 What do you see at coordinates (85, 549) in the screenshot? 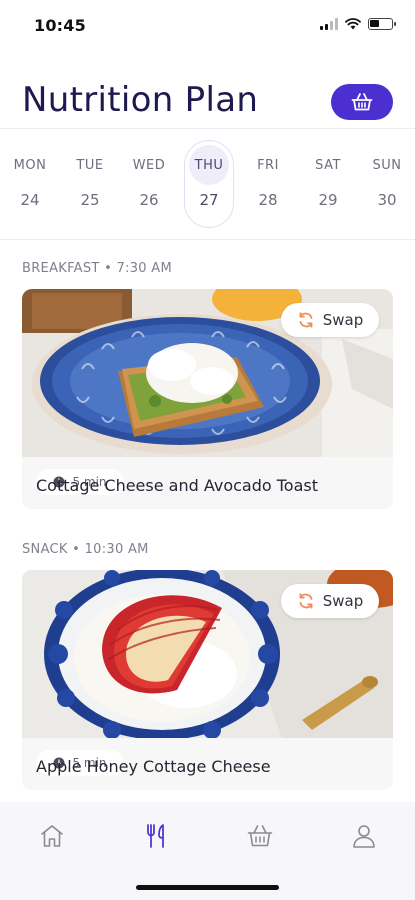
I see `meal-time-label: SNACK • 10:30 AM` at bounding box center [85, 549].